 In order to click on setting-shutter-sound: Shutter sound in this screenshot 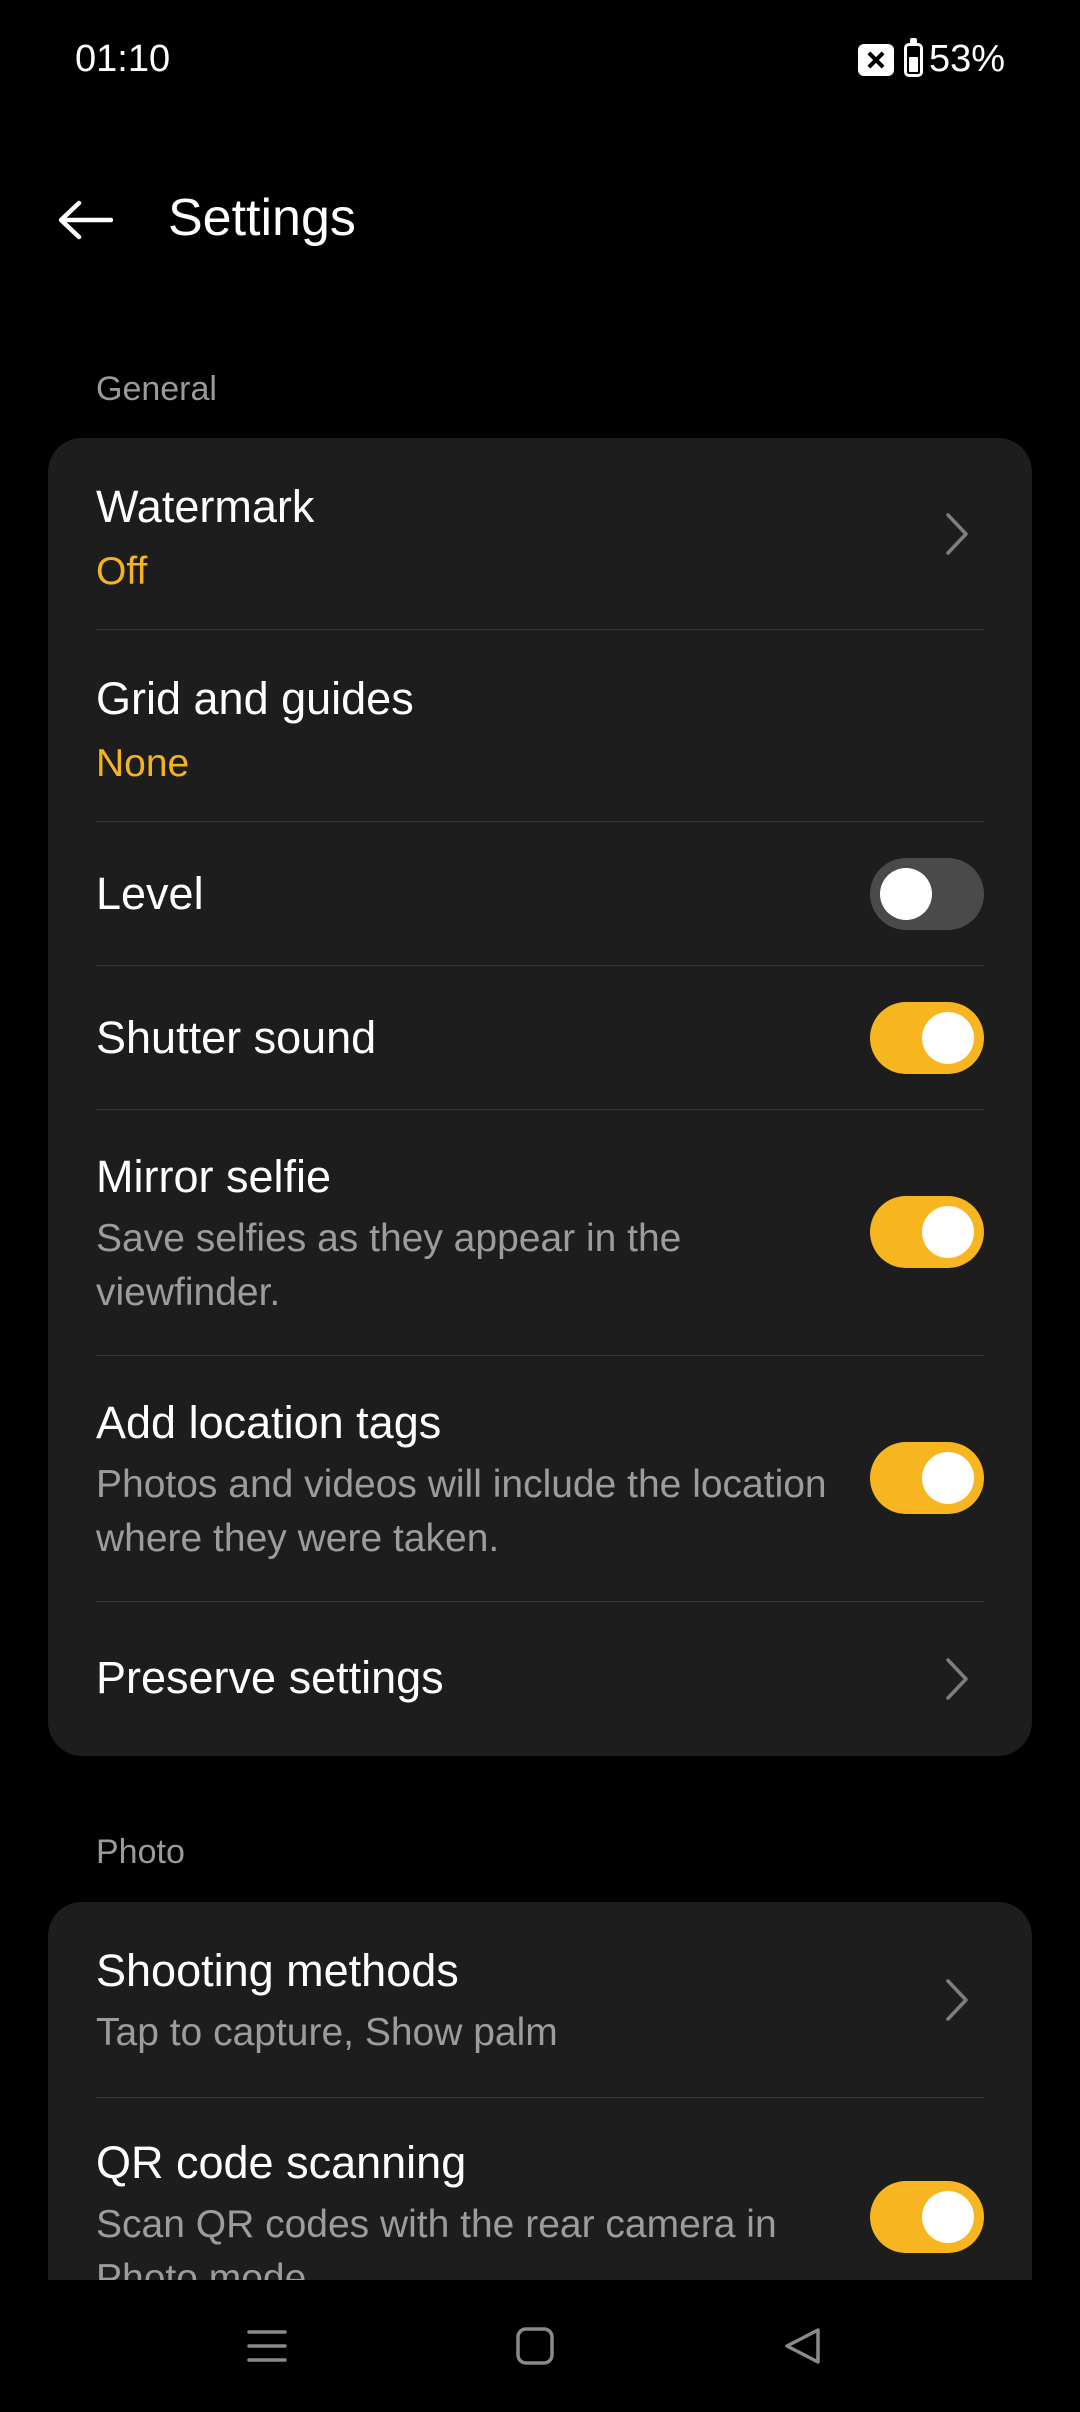, I will do `click(540, 1038)`.